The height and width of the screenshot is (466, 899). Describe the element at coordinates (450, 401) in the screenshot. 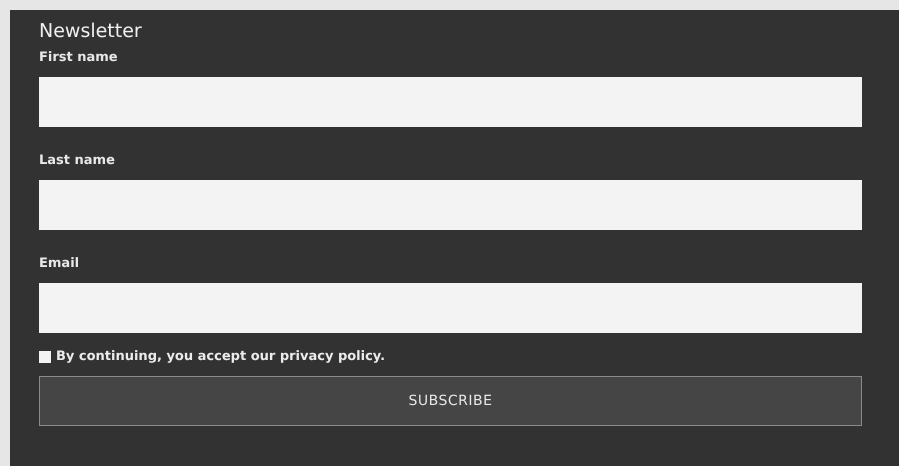

I see `subscribe-button: SUBSCRIBE` at that location.